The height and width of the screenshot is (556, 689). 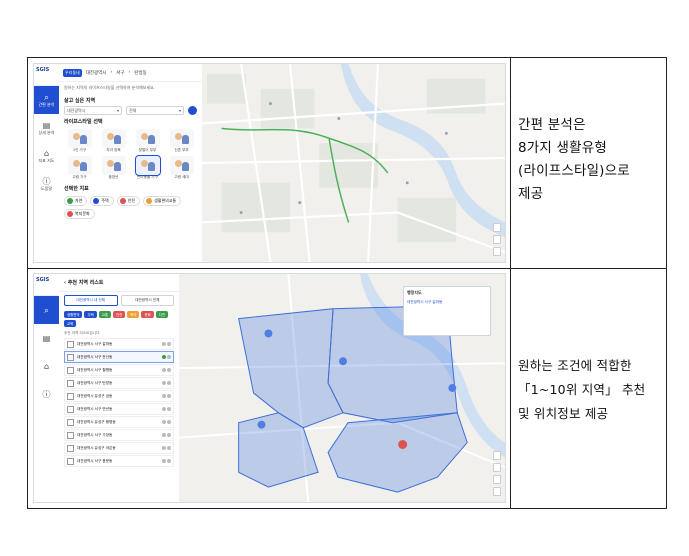 What do you see at coordinates (119, 448) in the screenshot?
I see `rank-item: 대전광역시 유성구 어은동` at bounding box center [119, 448].